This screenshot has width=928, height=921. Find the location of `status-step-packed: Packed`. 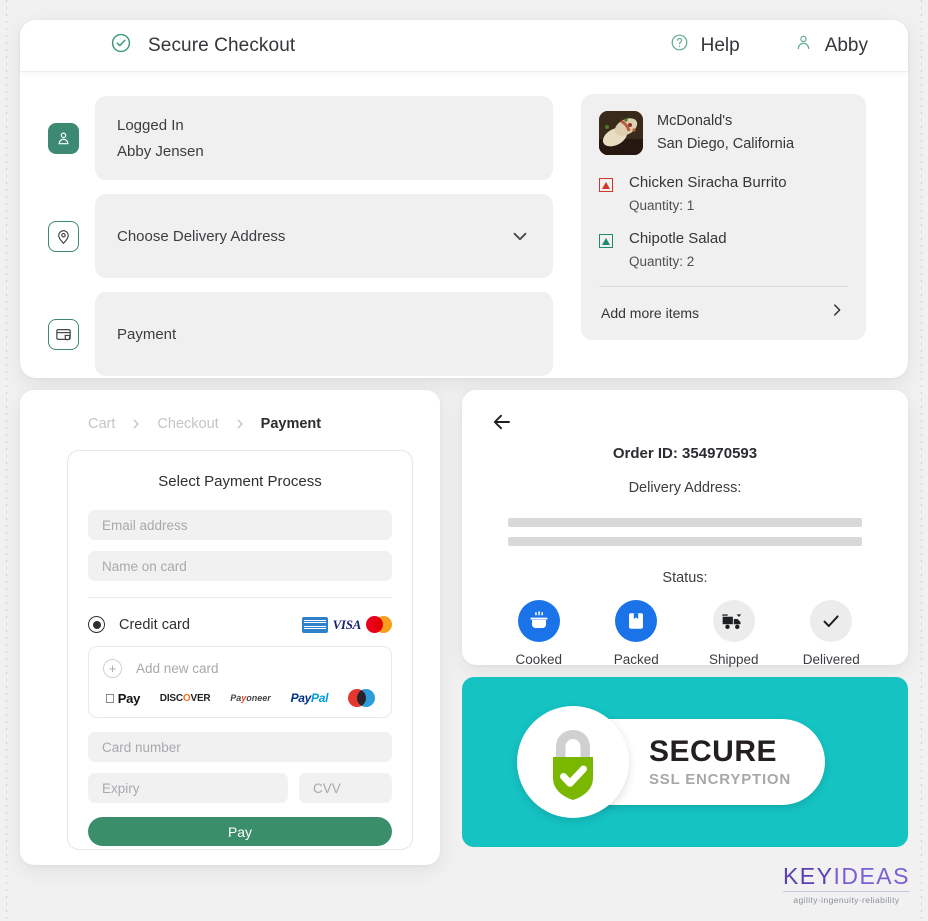

status-step-packed: Packed is located at coordinates (636, 633).